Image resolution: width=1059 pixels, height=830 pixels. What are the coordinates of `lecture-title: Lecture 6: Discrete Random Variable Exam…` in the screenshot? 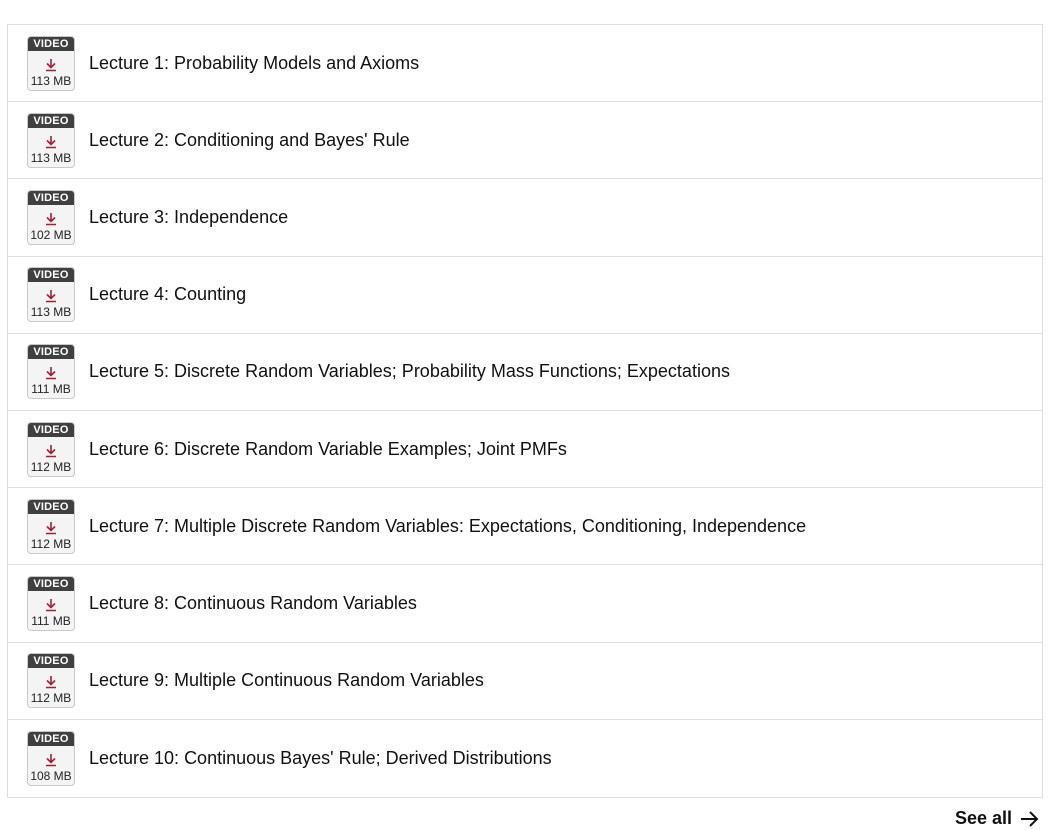 It's located at (328, 449).